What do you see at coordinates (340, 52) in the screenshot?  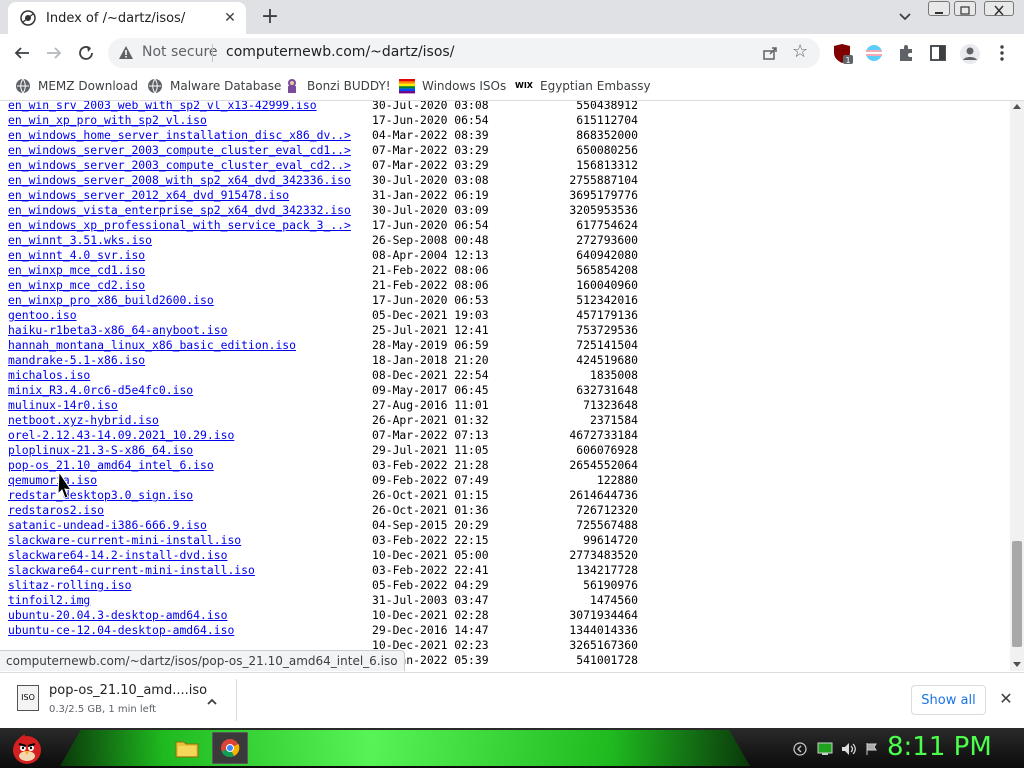 I see `url-text: computernewb.com/~dartz/isos/` at bounding box center [340, 52].